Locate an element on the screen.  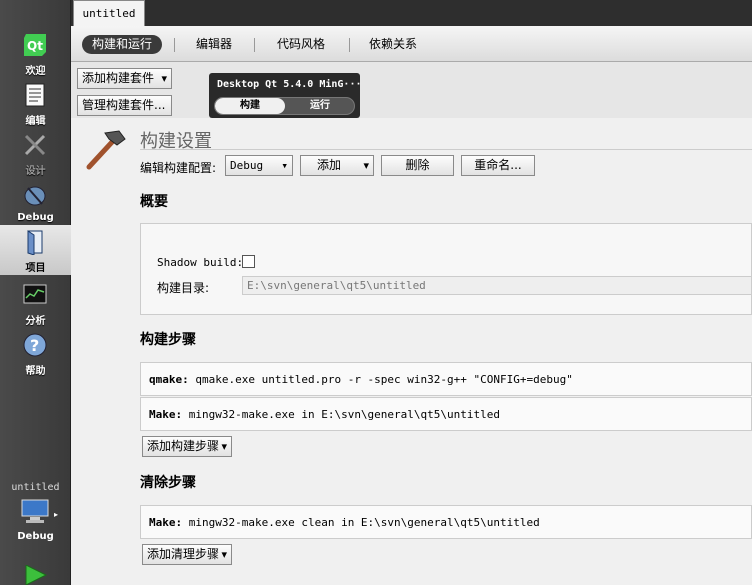
mode-debug: Debug is located at coordinates (35, 203).